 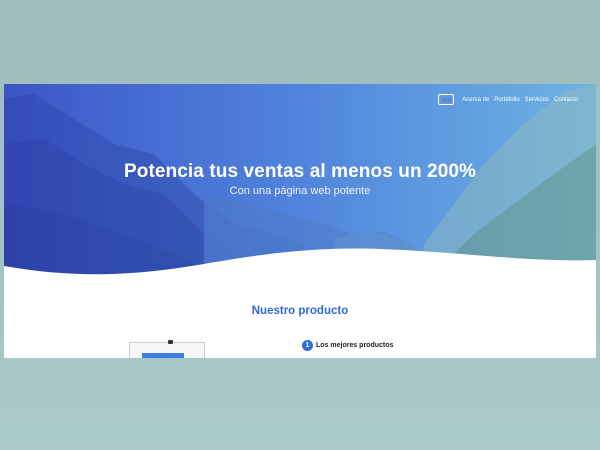 I want to click on nav-link-portafolio: Portafolio, so click(x=506, y=100).